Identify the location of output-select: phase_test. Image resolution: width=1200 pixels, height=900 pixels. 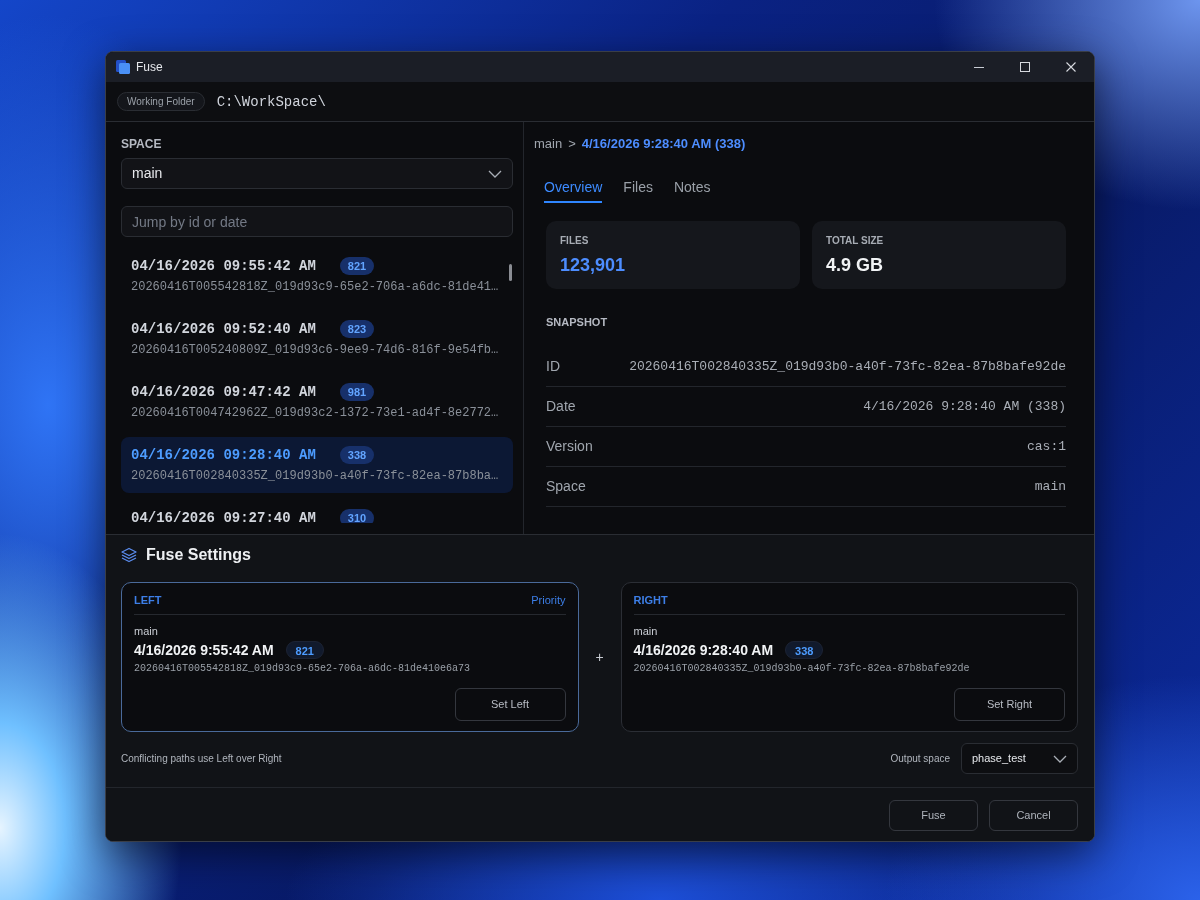
(1019, 758).